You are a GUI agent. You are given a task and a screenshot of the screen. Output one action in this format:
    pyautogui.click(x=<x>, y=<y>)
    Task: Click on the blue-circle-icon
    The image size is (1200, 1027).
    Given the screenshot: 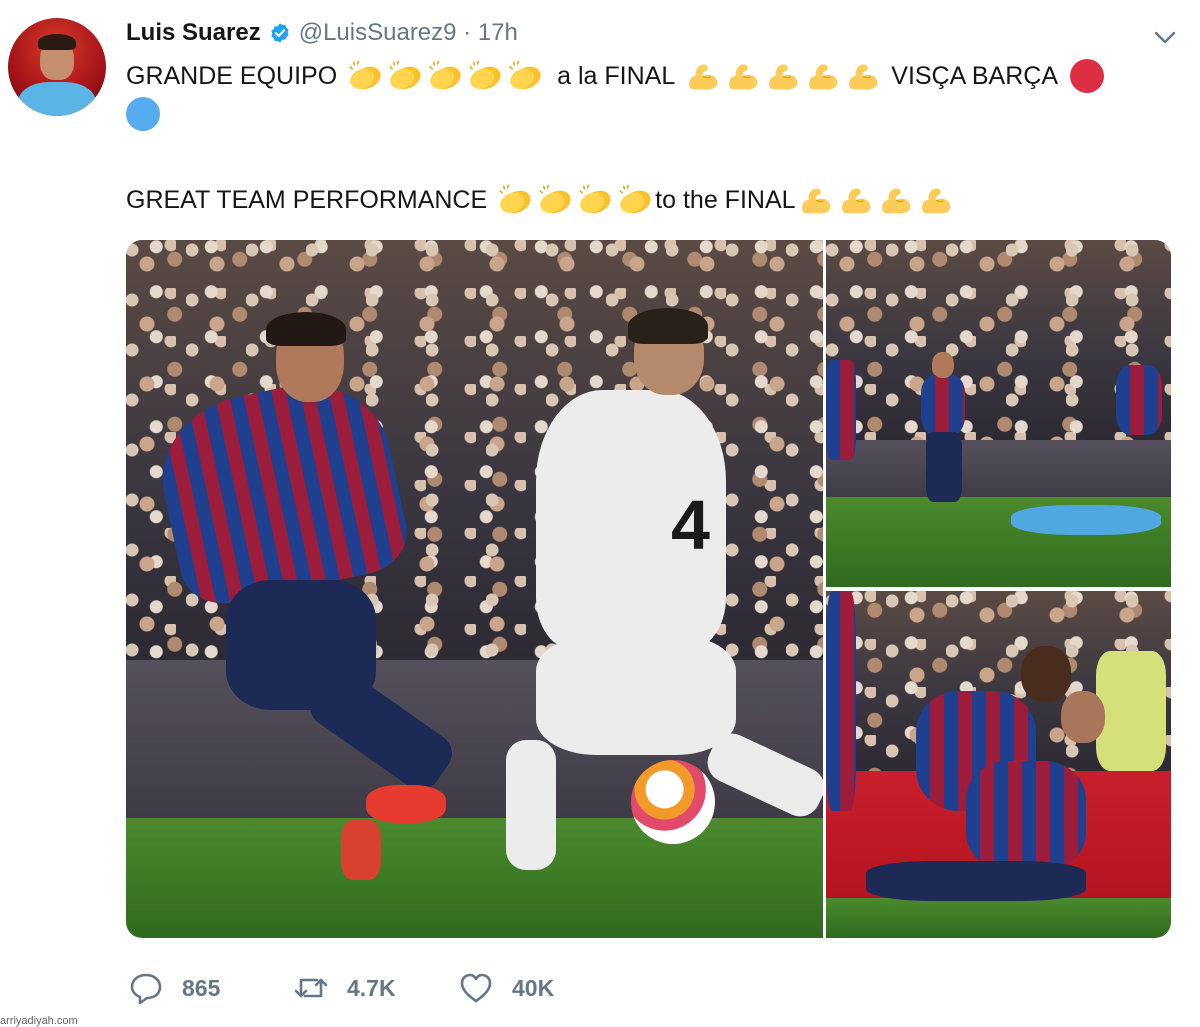 What is the action you would take?
    pyautogui.click(x=143, y=114)
    